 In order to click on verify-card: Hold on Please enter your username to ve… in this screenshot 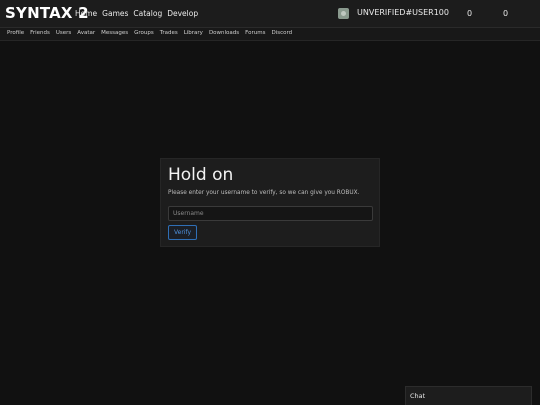, I will do `click(270, 202)`.